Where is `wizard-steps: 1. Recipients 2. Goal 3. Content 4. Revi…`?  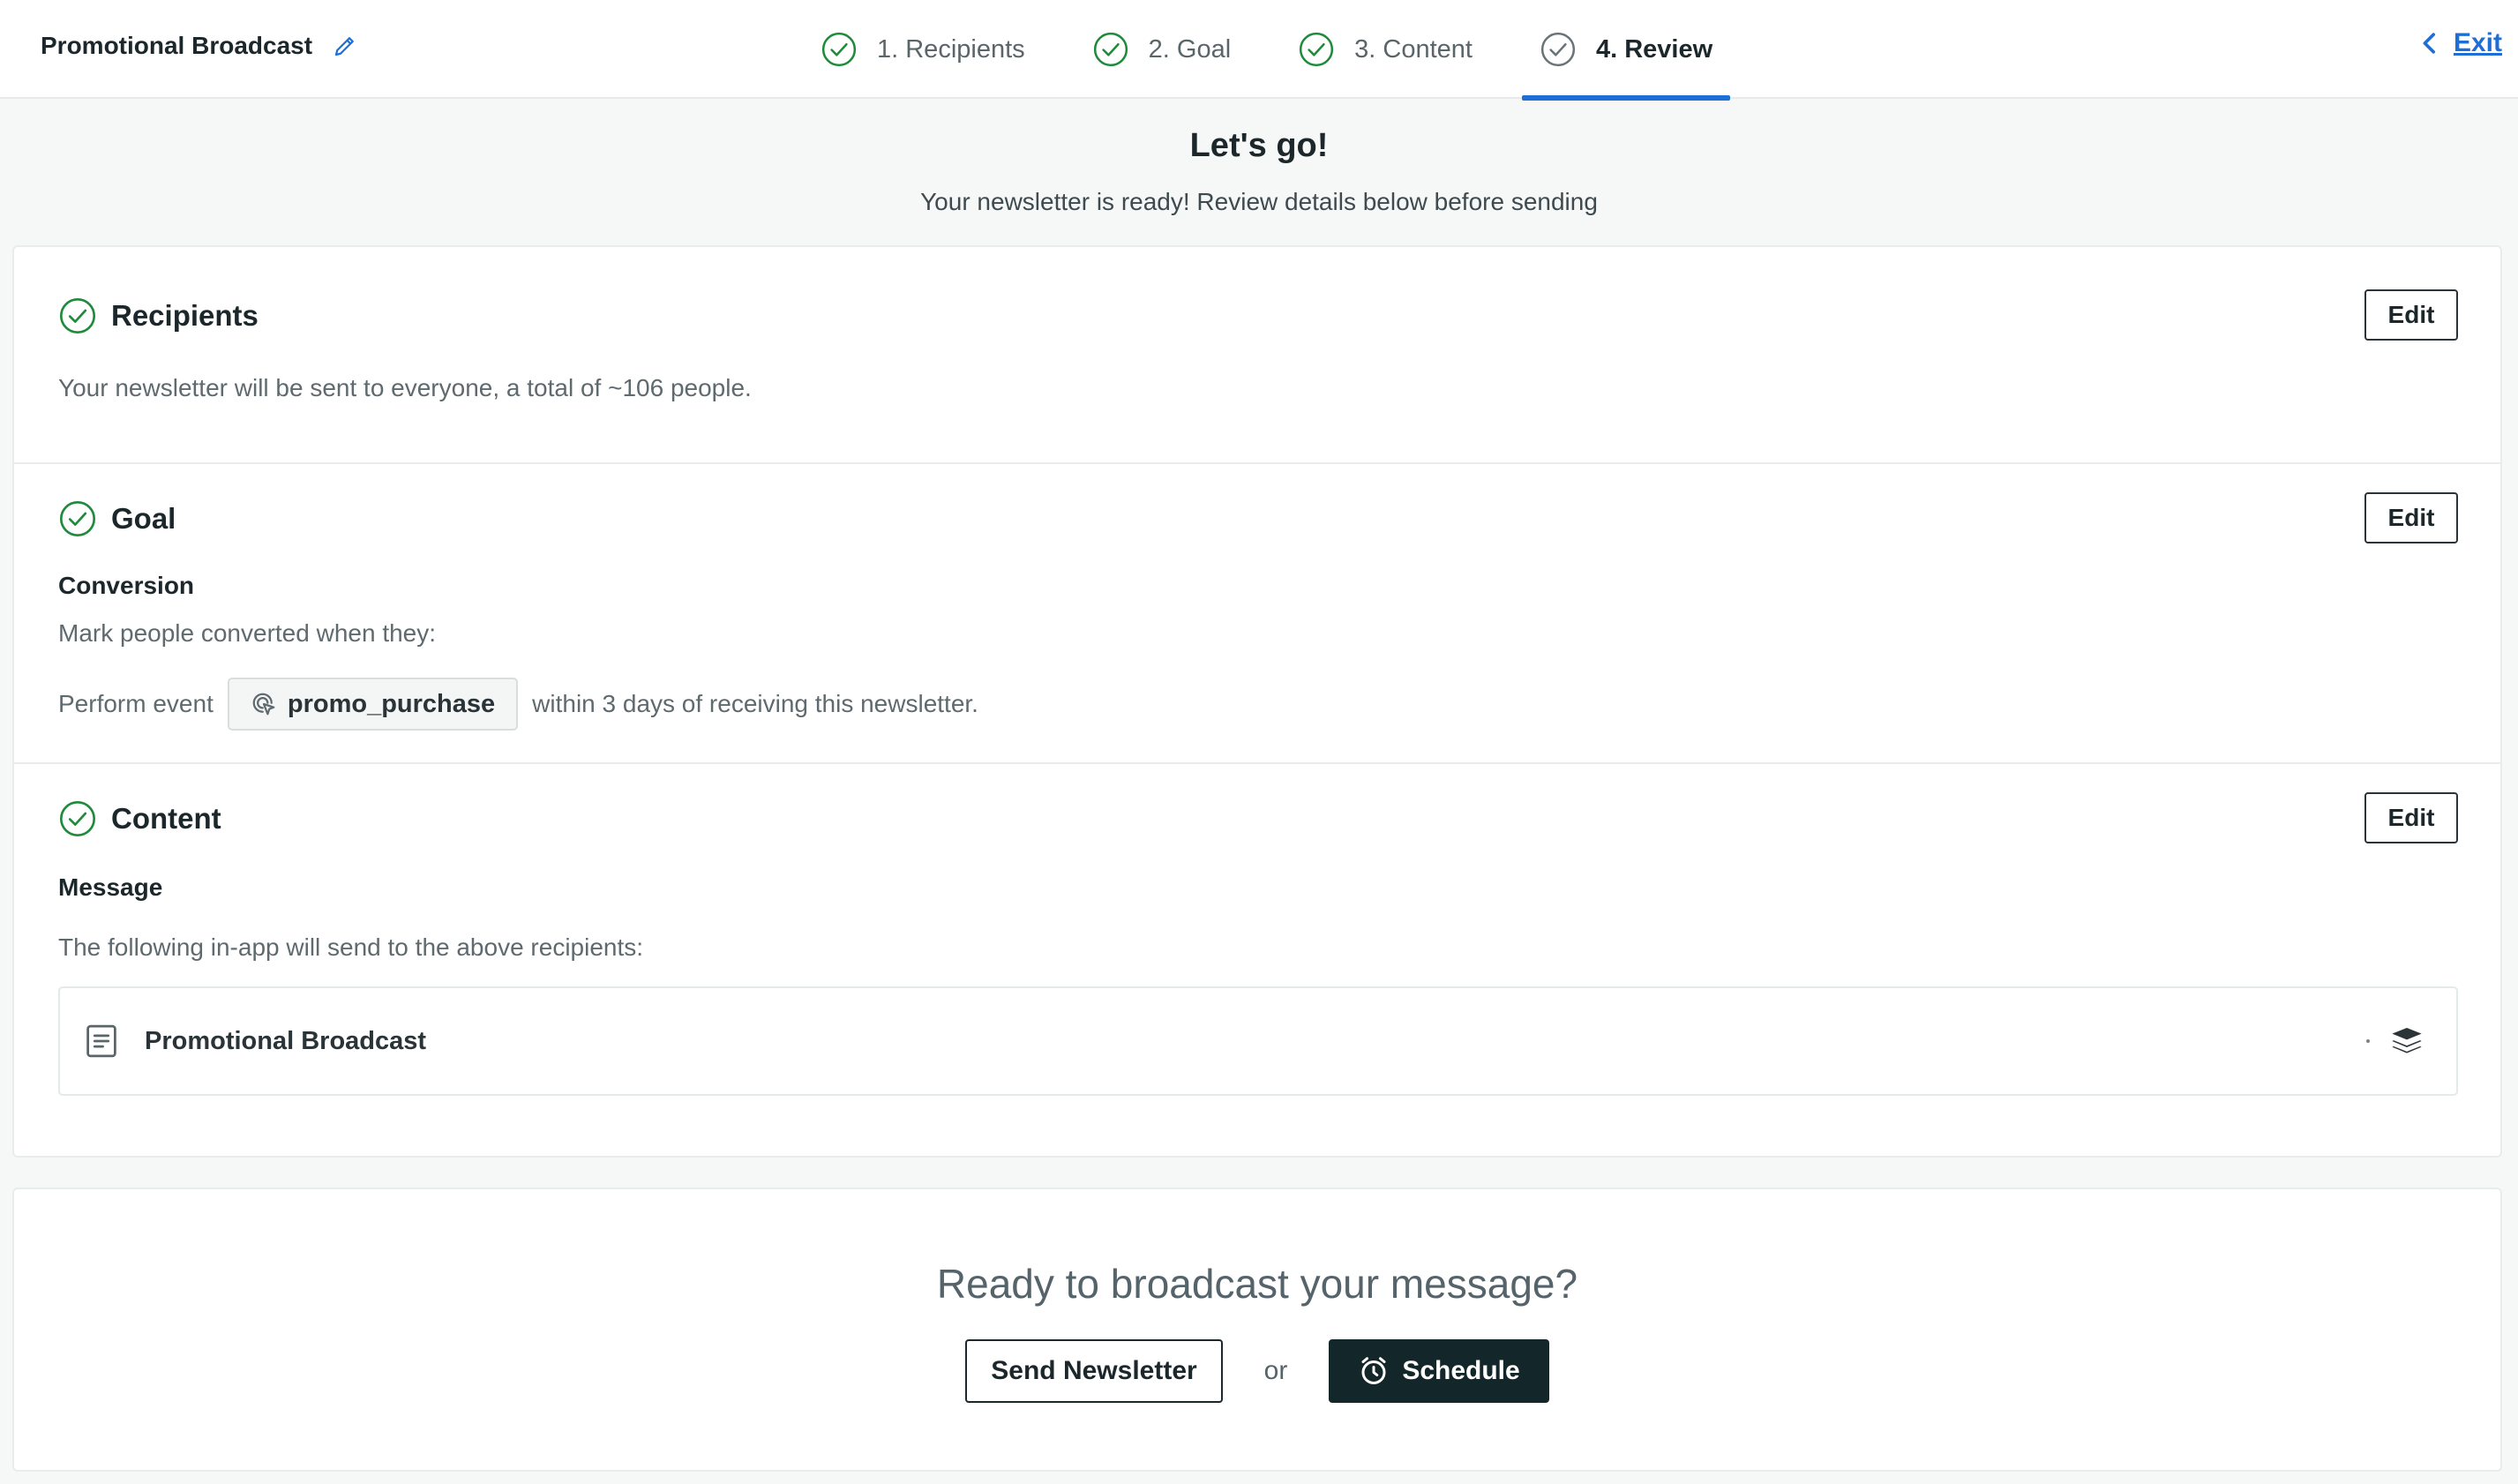
wizard-steps: 1. Recipients 2. Goal 3. Content 4. Revi… is located at coordinates (1282, 50).